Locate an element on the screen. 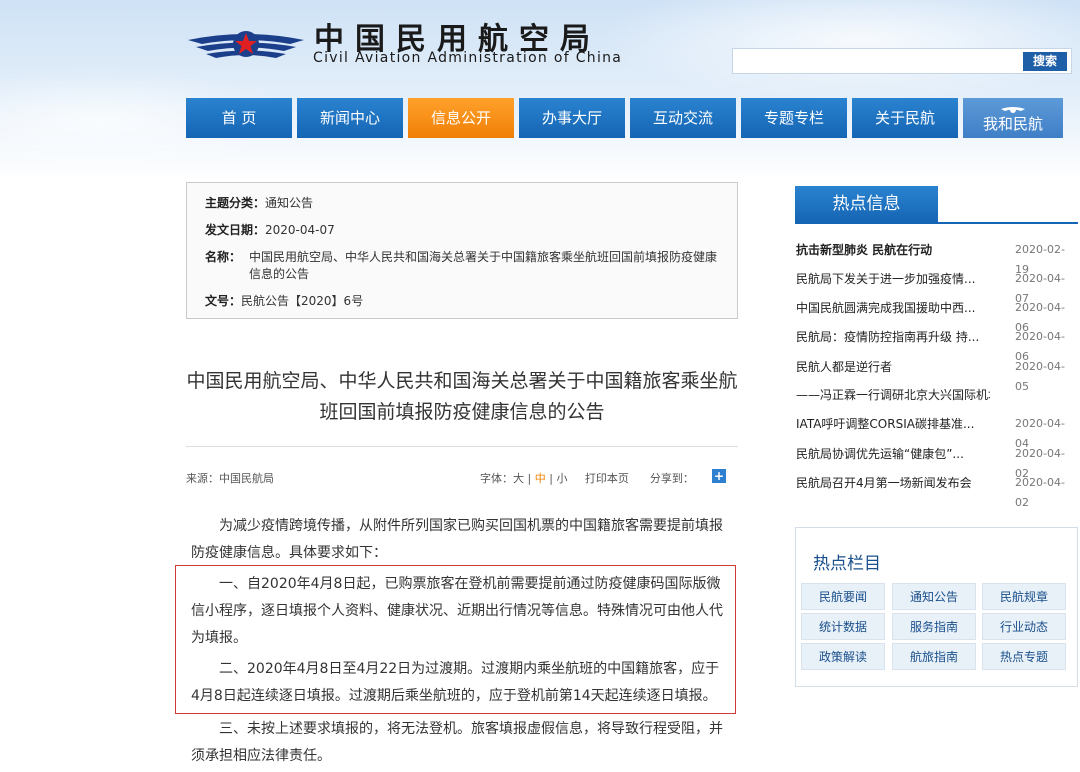 Image resolution: width=1080 pixels, height=772 pixels. column-link: 行业动态 is located at coordinates (1024, 626).